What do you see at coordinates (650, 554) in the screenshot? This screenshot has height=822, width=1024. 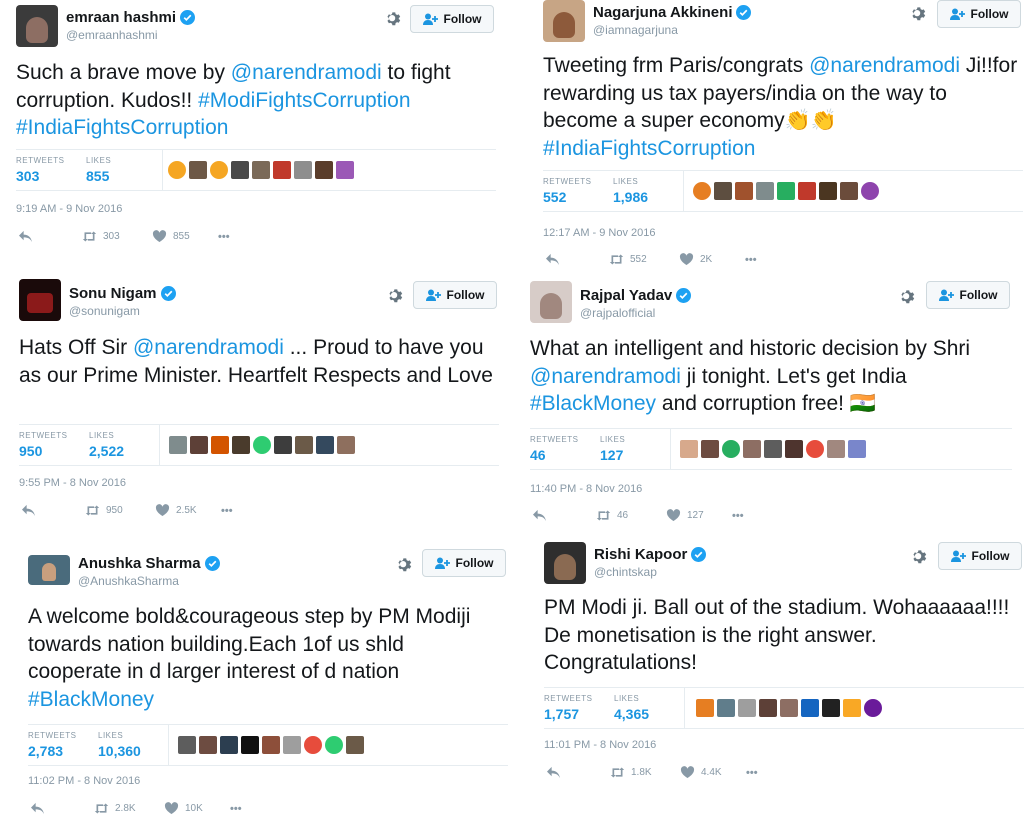 I see `display-name: Rishi Kapoor` at bounding box center [650, 554].